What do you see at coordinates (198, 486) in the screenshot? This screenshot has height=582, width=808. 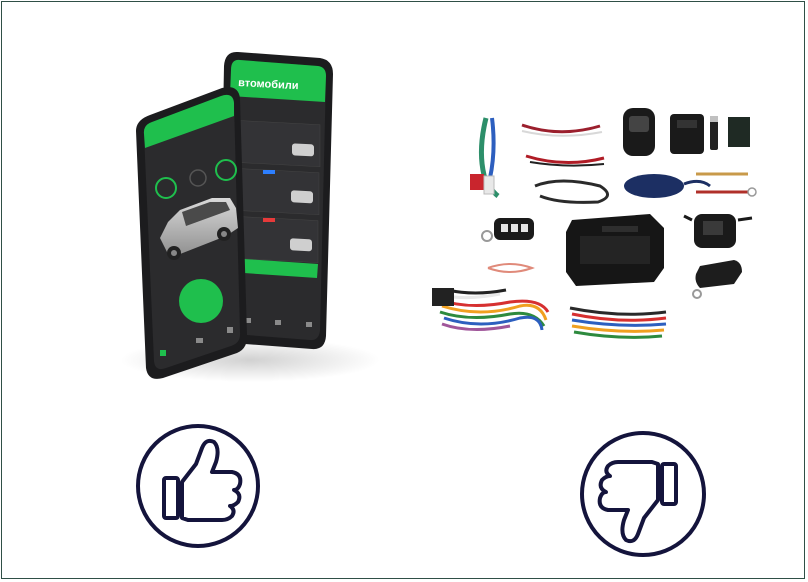 I see `thumbs-up-icon` at bounding box center [198, 486].